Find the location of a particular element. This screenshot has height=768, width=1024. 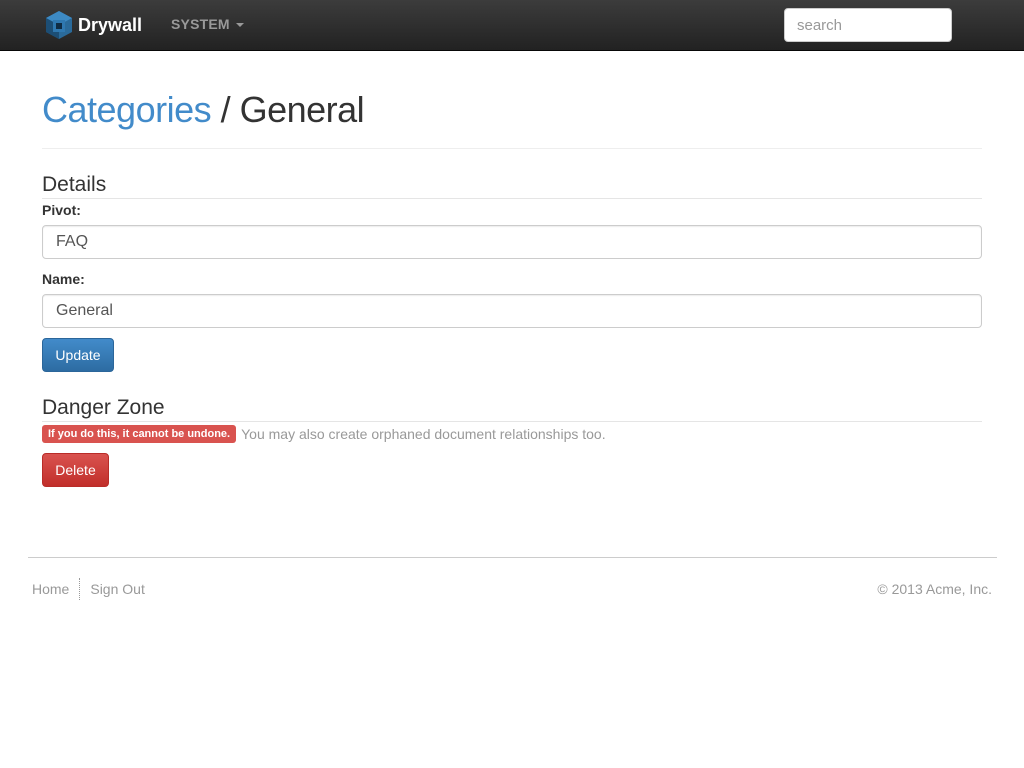

search-input is located at coordinates (868, 25).